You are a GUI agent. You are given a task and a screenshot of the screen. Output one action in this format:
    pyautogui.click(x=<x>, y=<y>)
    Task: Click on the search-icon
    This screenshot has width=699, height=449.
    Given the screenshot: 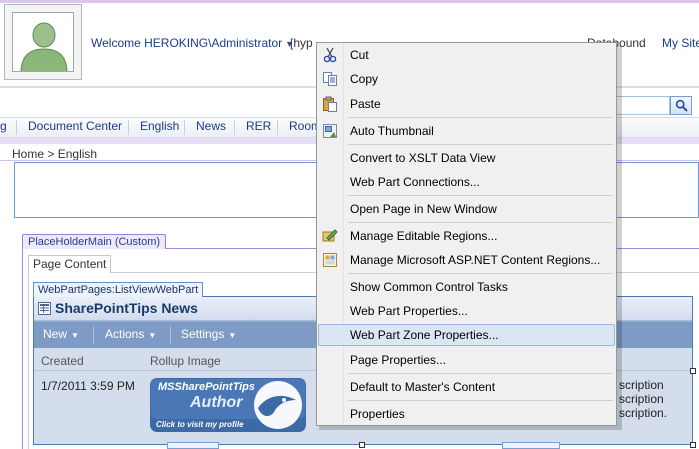 What is the action you would take?
    pyautogui.click(x=681, y=105)
    